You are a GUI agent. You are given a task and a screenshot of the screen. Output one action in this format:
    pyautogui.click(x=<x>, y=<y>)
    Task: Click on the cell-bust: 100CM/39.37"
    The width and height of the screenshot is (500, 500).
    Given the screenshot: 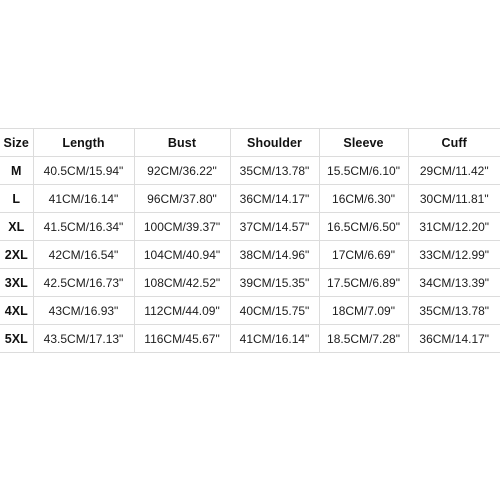 What is the action you would take?
    pyautogui.click(x=182, y=226)
    